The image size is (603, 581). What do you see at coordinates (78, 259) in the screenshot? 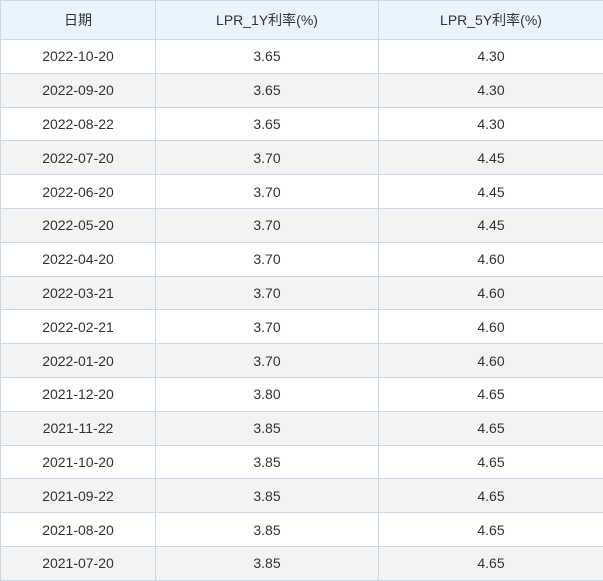
I see `date-cell: 2022-04-20` at bounding box center [78, 259].